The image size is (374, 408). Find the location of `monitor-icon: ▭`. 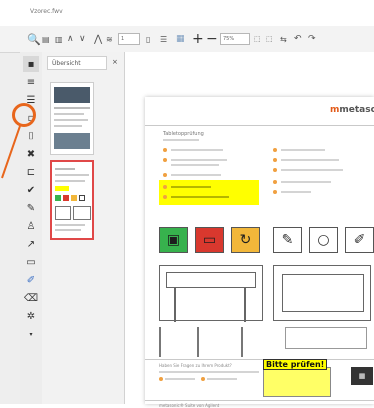

monitor-icon: ▭ is located at coordinates (209, 240).